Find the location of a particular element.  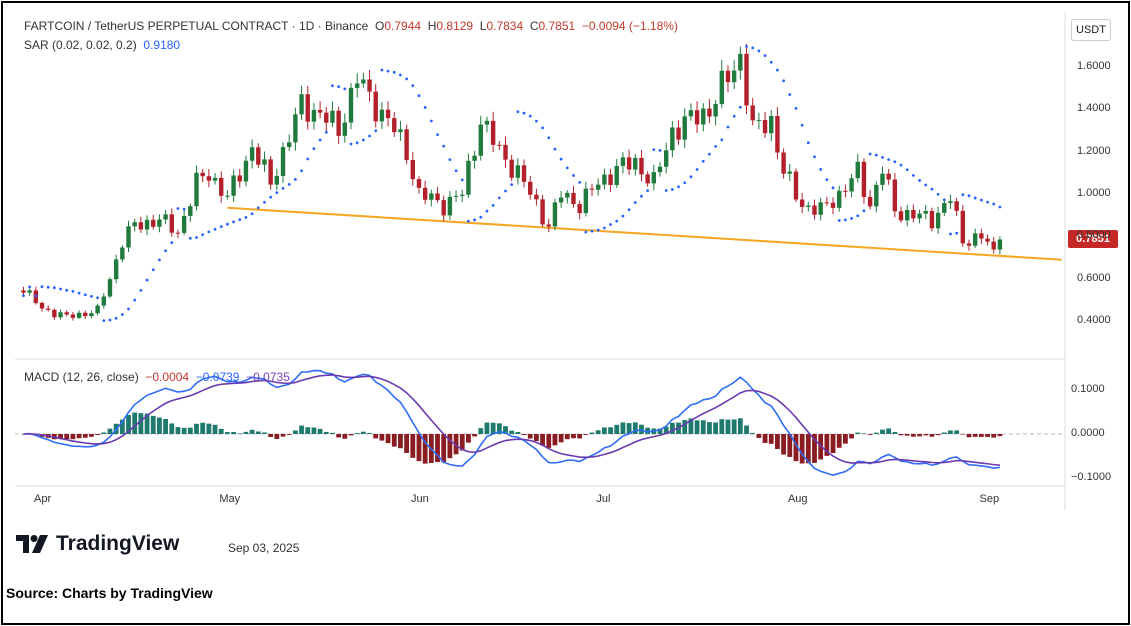

time-tick: Sep is located at coordinates (989, 499).